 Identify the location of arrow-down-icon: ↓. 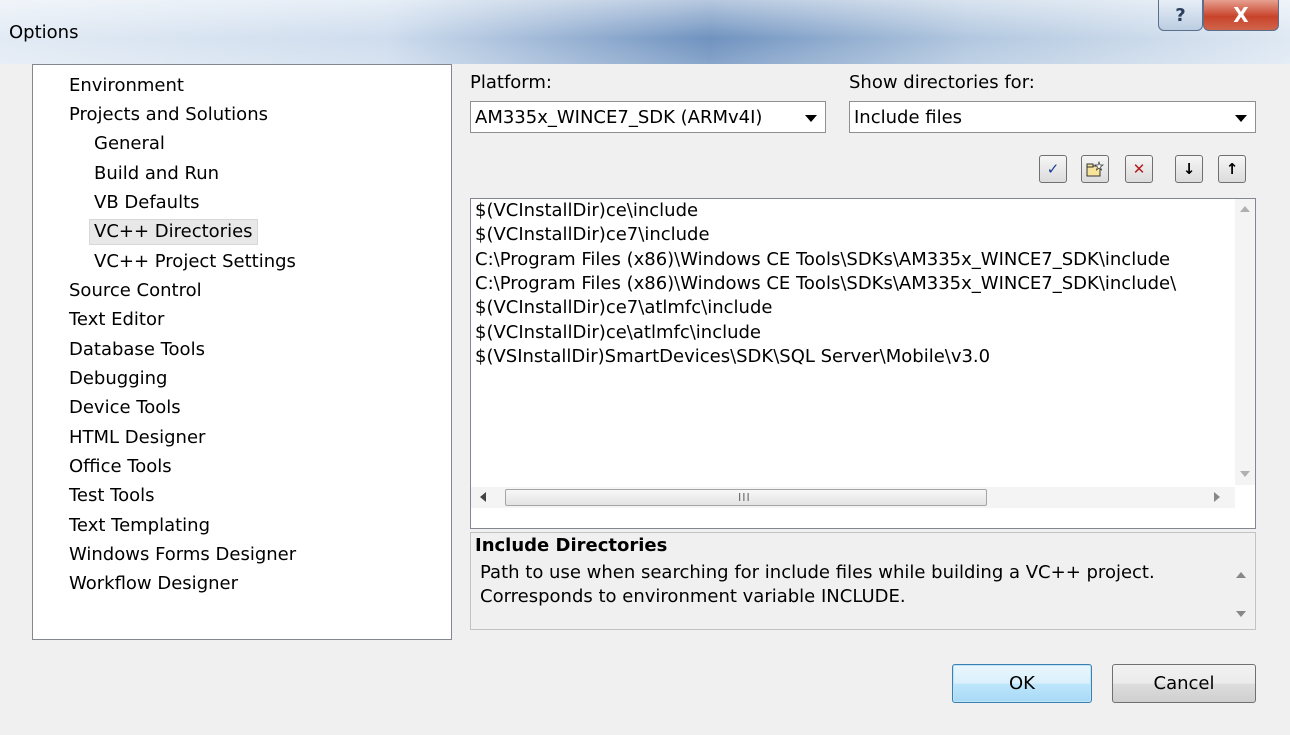
(1189, 169).